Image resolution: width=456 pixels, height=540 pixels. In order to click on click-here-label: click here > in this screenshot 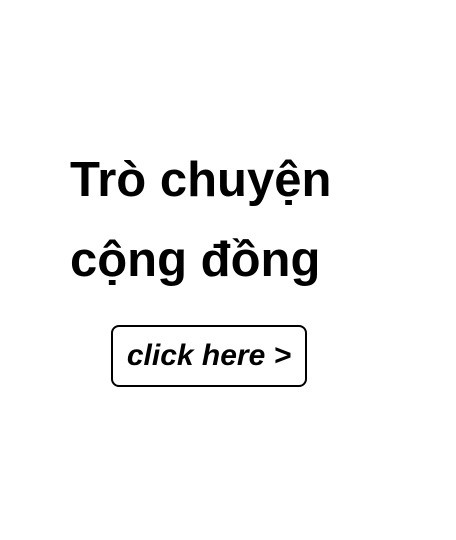, I will do `click(209, 355)`.